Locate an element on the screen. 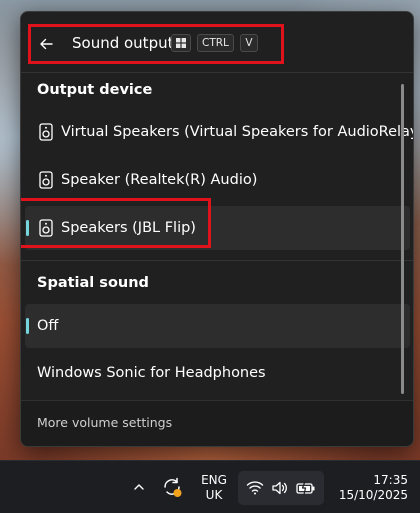 The width and height of the screenshot is (420, 513). device-item-realtek-speaker: Speaker (Realtek(R) Audio) is located at coordinates (217, 180).